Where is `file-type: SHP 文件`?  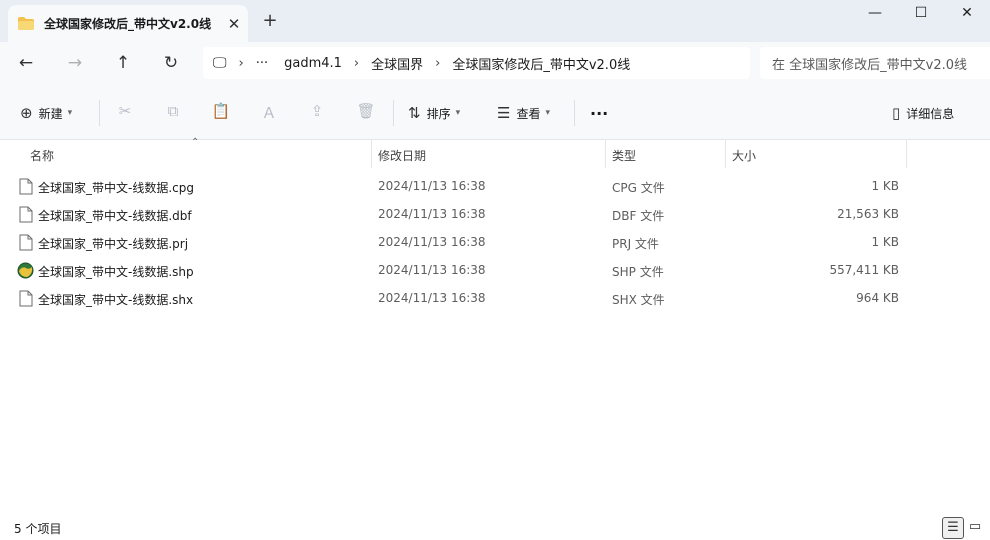
file-type: SHP 文件 is located at coordinates (638, 272).